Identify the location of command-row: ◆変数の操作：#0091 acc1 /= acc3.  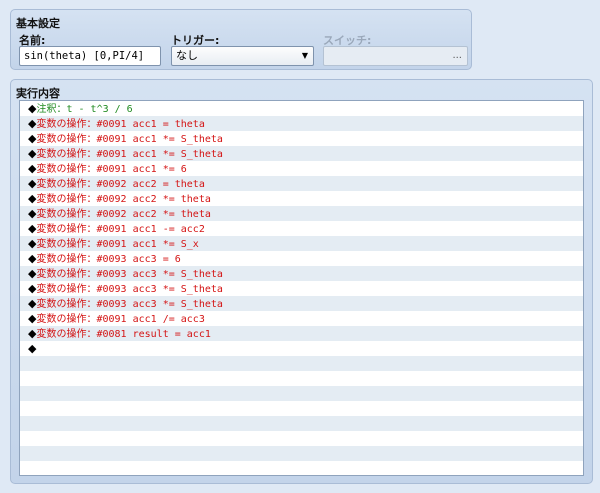
(301, 318).